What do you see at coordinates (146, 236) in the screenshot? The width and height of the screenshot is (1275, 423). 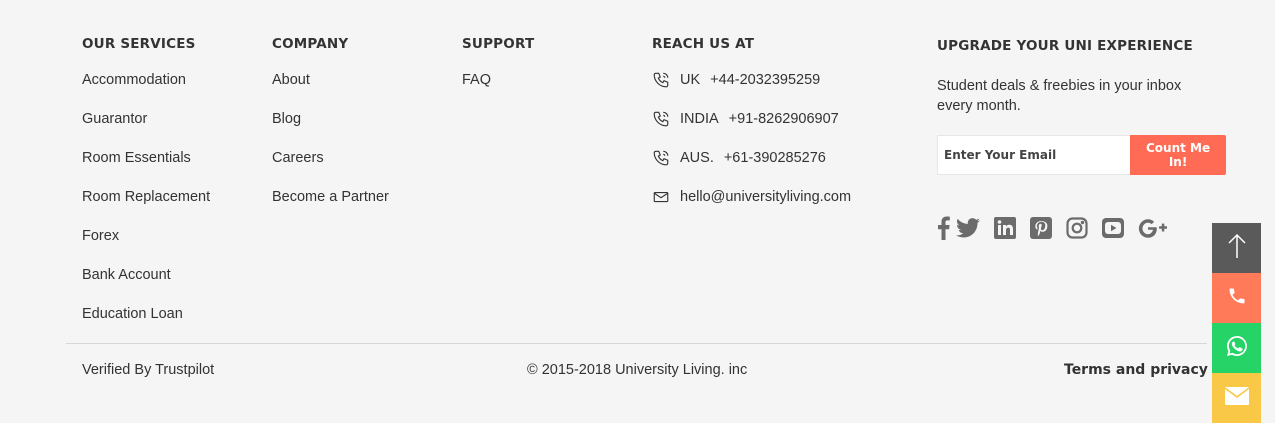 I see `services-link-forex: Forex` at bounding box center [146, 236].